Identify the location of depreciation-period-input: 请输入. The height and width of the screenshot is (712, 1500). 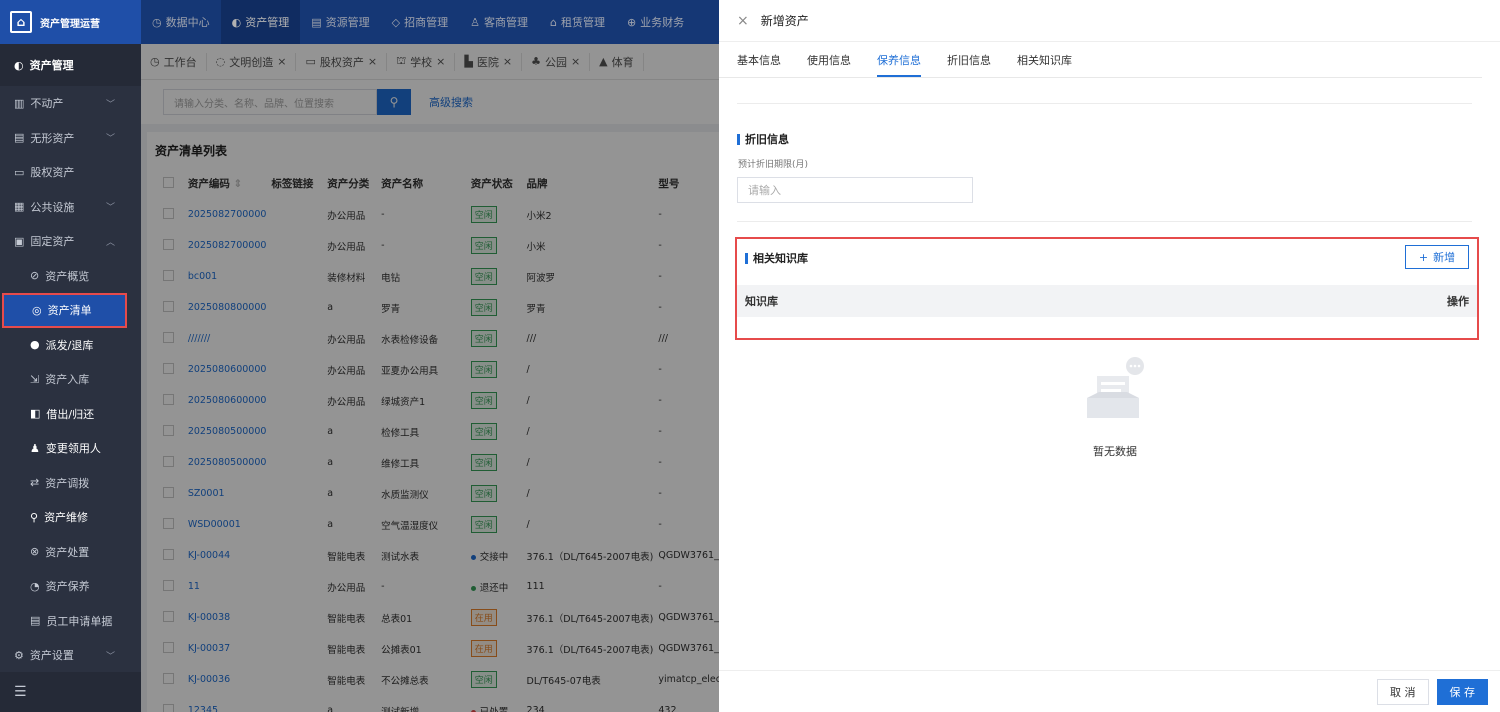
(855, 190).